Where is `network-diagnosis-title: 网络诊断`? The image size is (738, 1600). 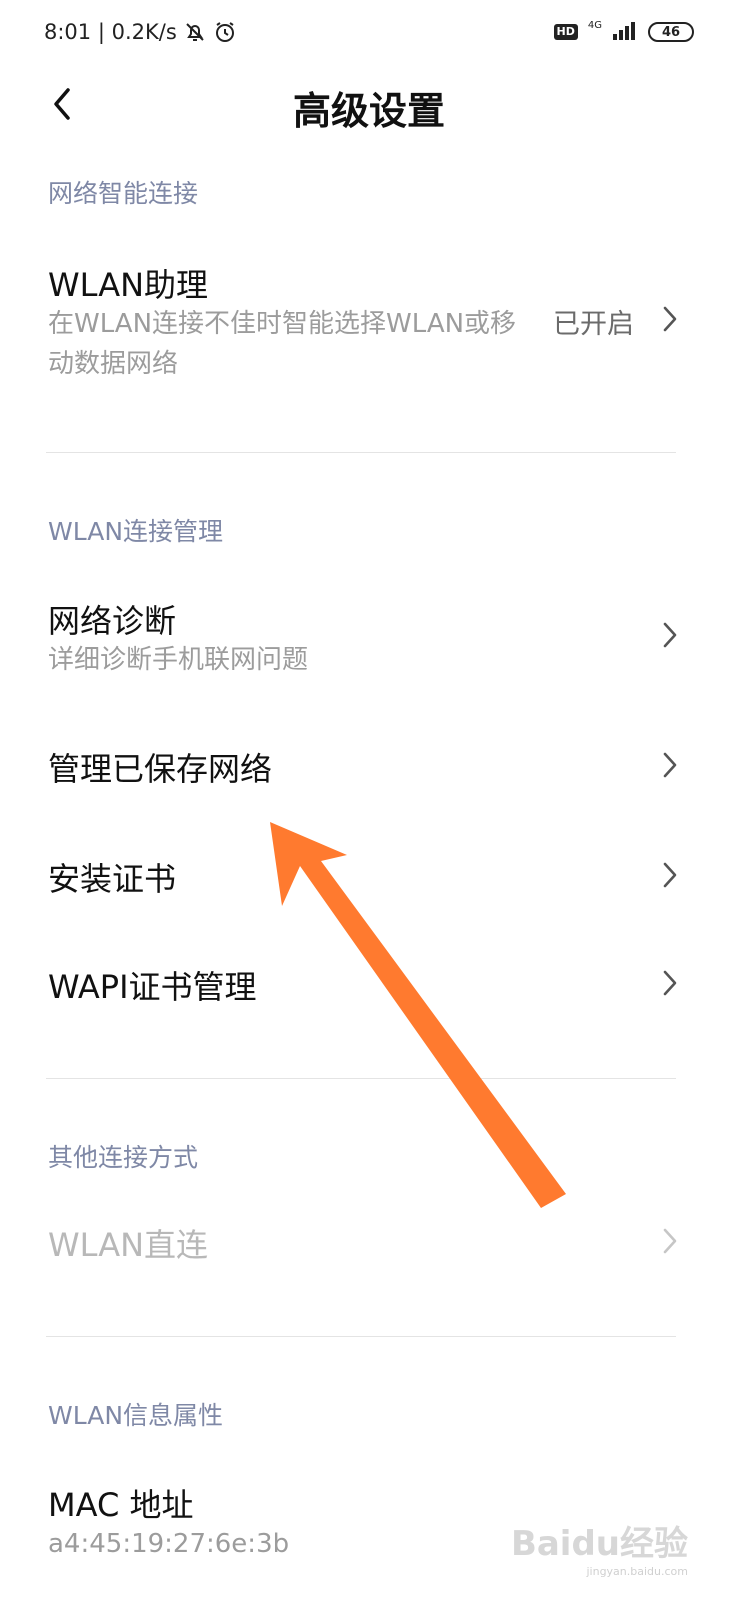
network-diagnosis-title: 网络诊断 is located at coordinates (112, 621).